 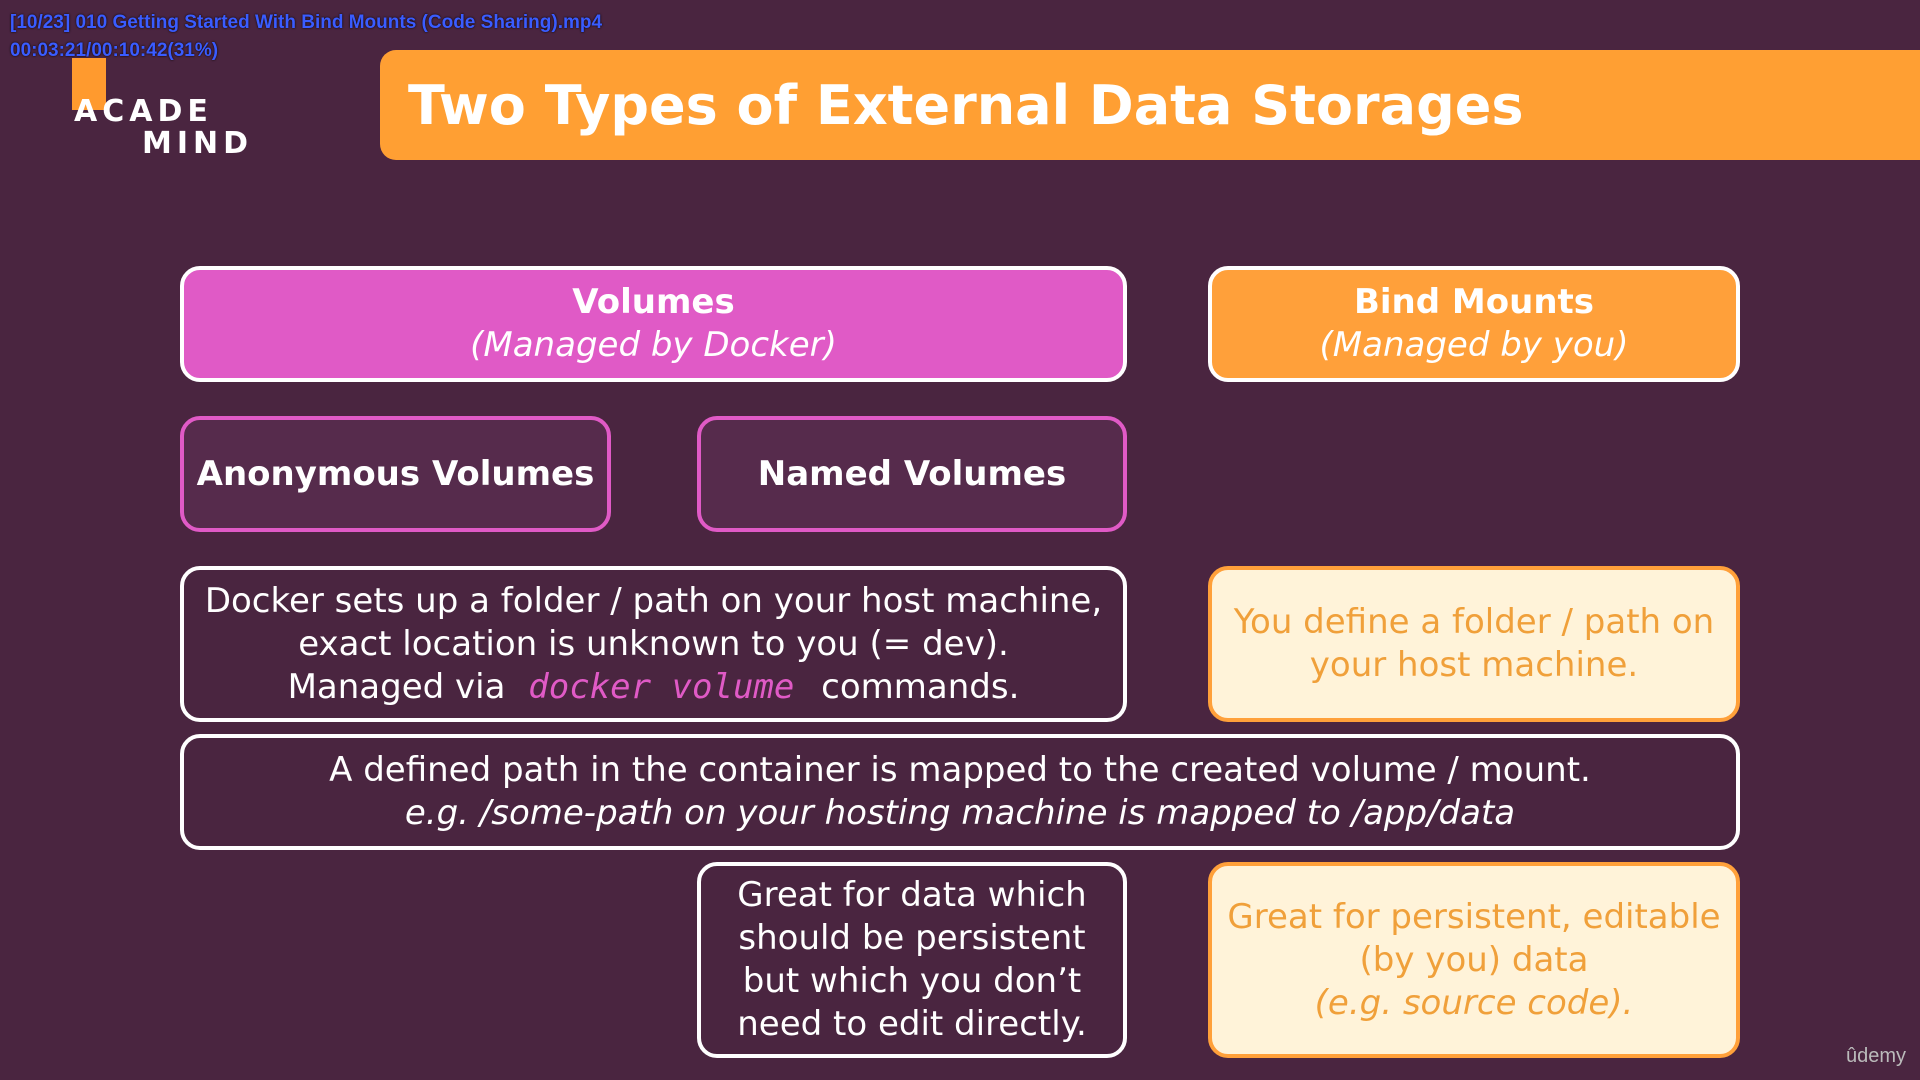 What do you see at coordinates (1474, 665) in the screenshot?
I see `bind-desc-line2: your host machine.` at bounding box center [1474, 665].